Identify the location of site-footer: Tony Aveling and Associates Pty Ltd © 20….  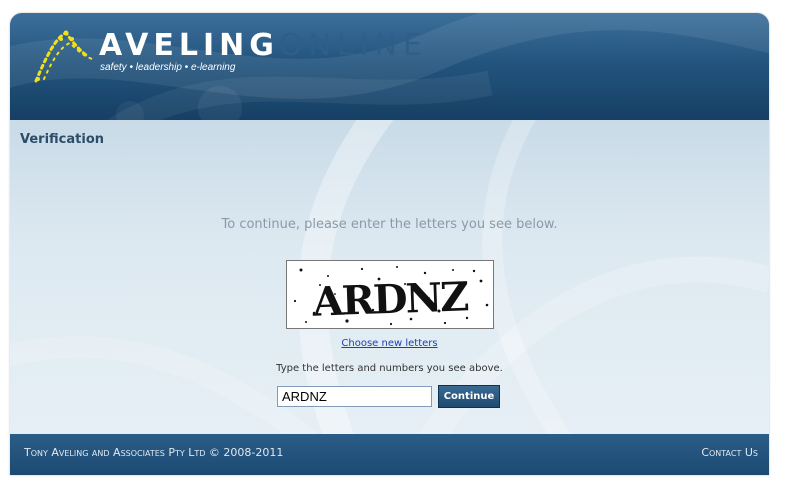
(389, 454).